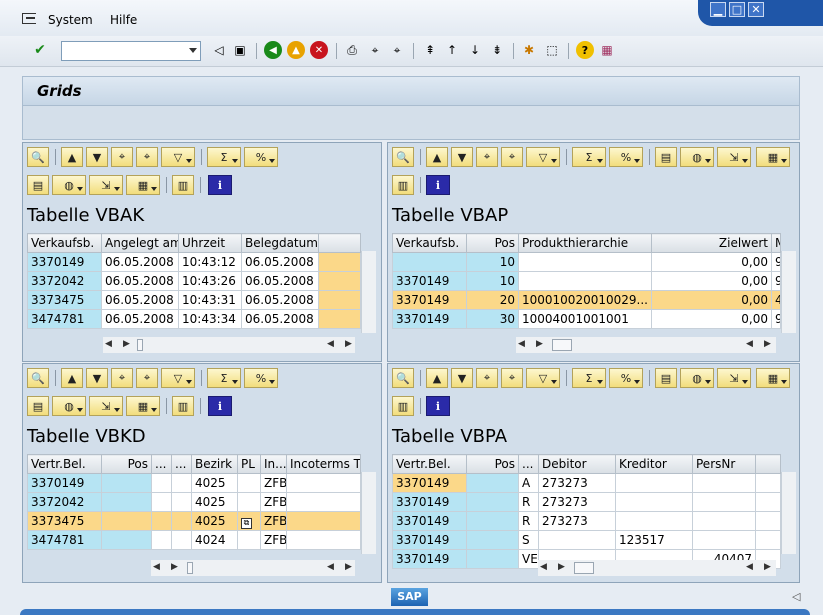 The image size is (823, 615). What do you see at coordinates (737, 9) in the screenshot?
I see `maximize-button: □` at bounding box center [737, 9].